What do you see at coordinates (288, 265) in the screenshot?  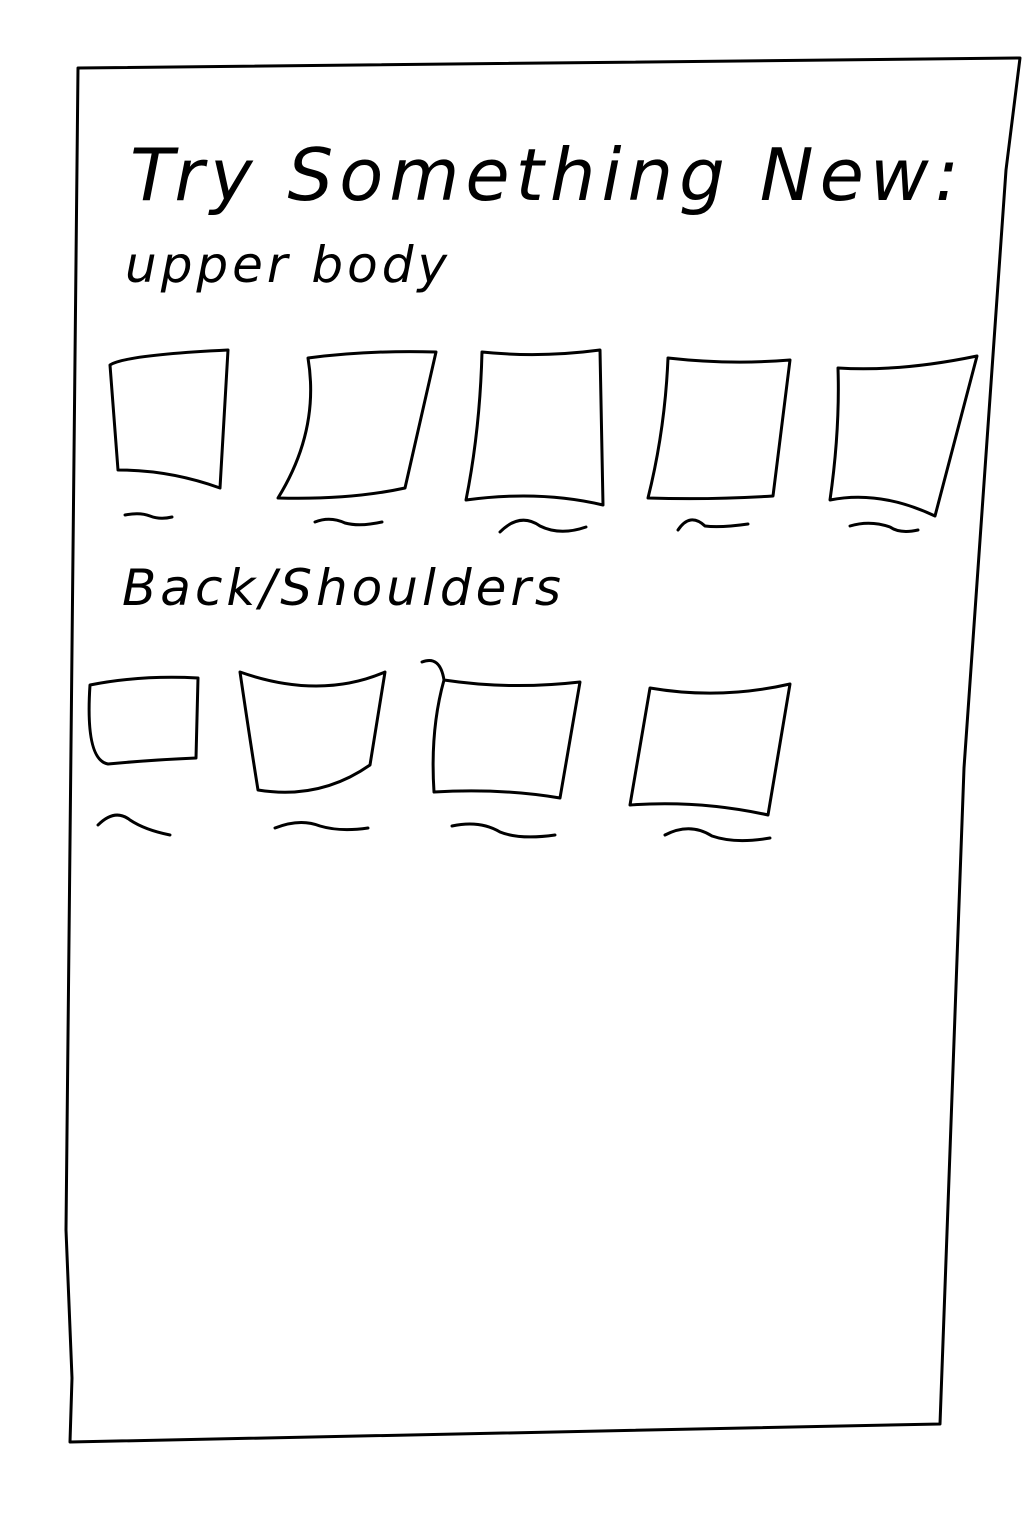 I see `section-heading-upper-body: upper body` at bounding box center [288, 265].